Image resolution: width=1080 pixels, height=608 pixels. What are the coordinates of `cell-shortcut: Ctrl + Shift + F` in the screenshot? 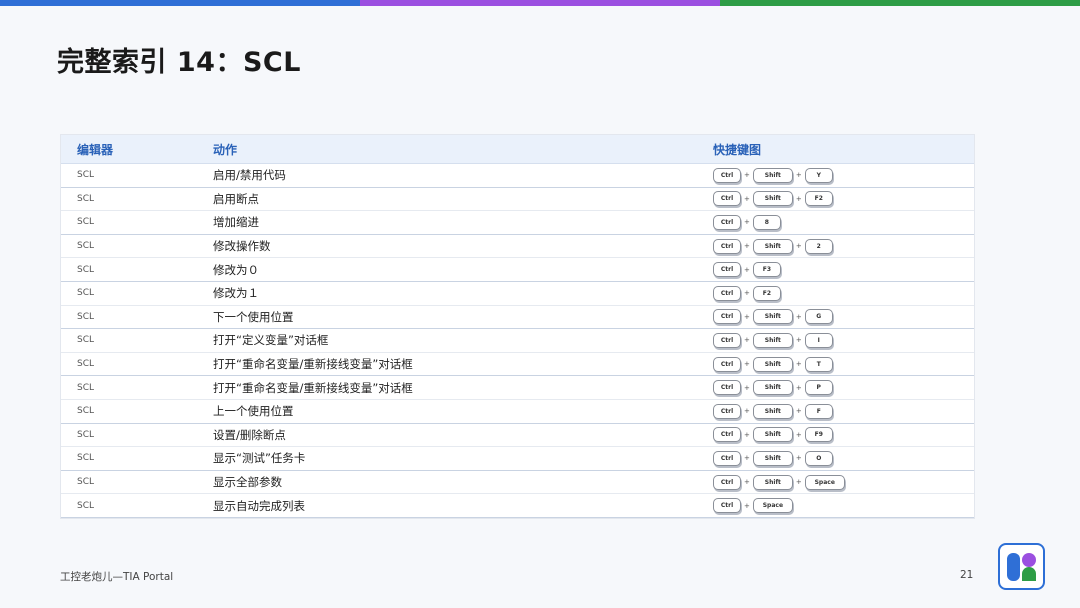 It's located at (843, 411).